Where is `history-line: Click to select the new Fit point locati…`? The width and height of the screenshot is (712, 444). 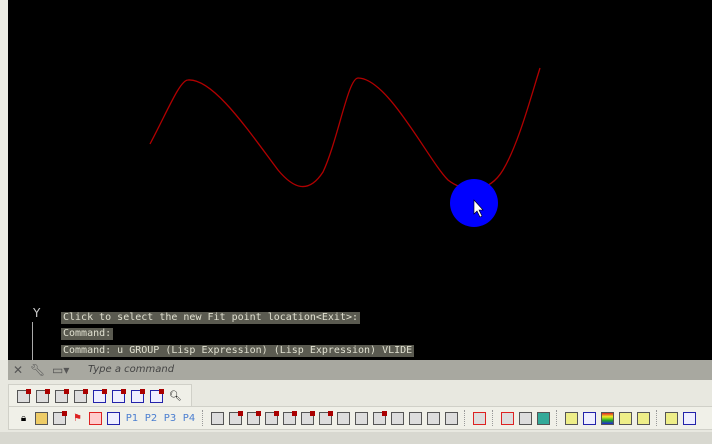 history-line: Click to select the new Fit point locati… is located at coordinates (211, 318).